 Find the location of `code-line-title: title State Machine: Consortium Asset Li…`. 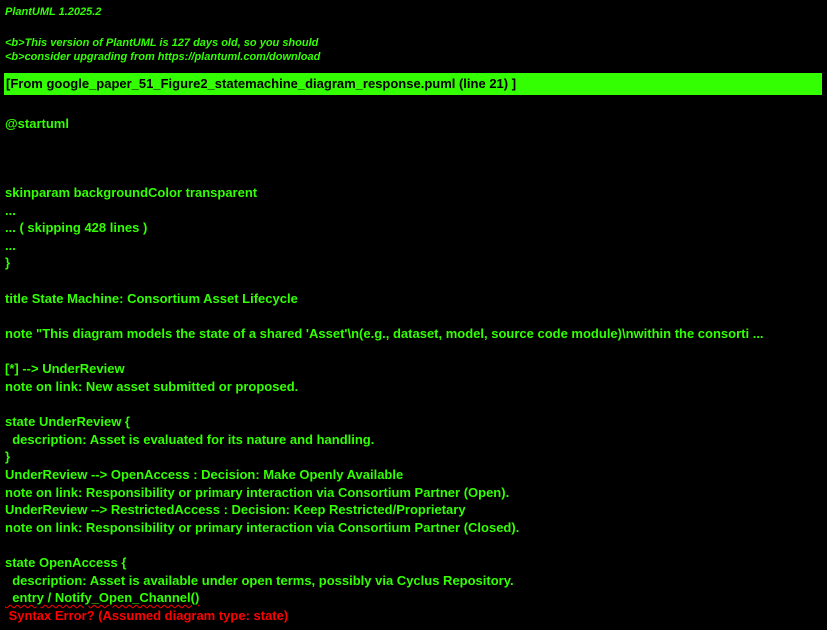

code-line-title: title State Machine: Consortium Asset Li… is located at coordinates (151, 298).